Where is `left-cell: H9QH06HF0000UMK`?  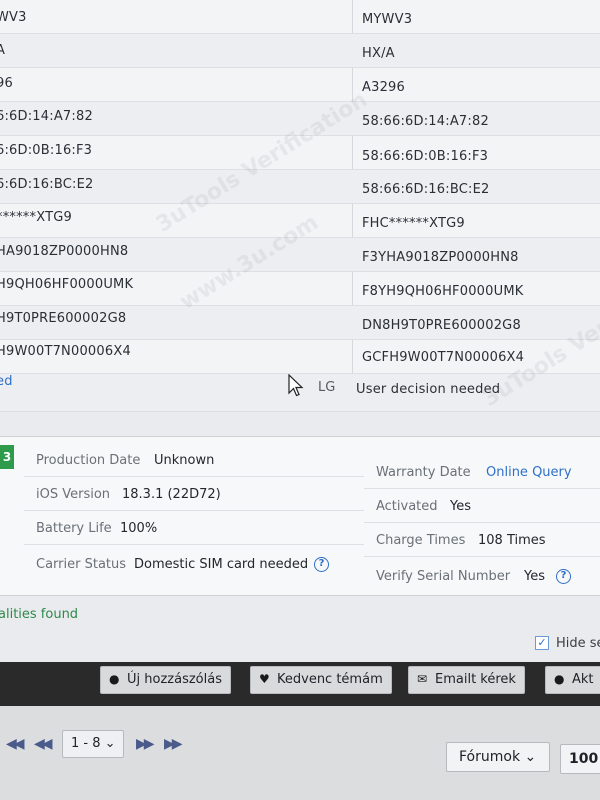 left-cell: H9QH06HF0000UMK is located at coordinates (67, 284).